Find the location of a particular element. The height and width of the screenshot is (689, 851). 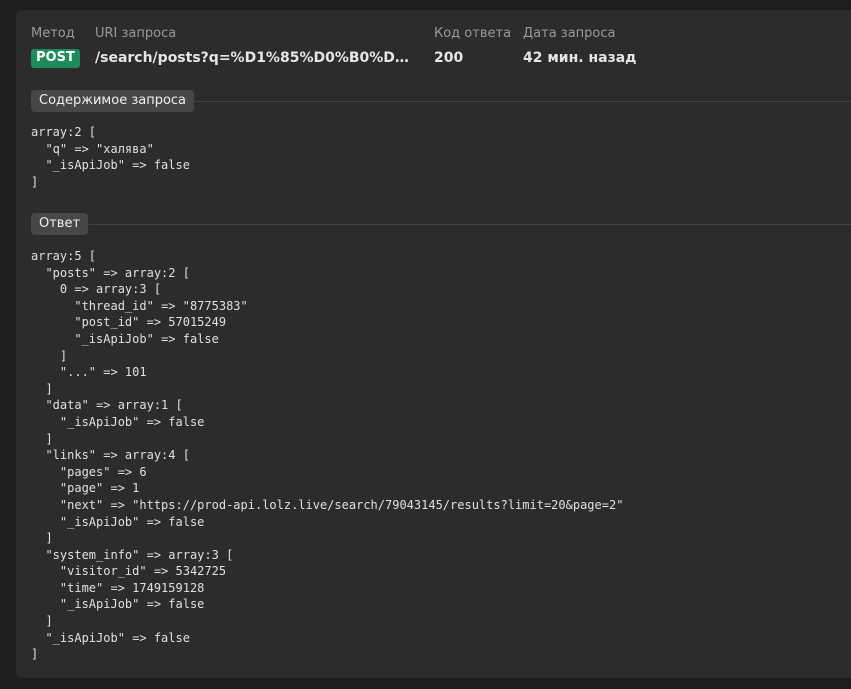

response-section-header: Ответ is located at coordinates (441, 224).